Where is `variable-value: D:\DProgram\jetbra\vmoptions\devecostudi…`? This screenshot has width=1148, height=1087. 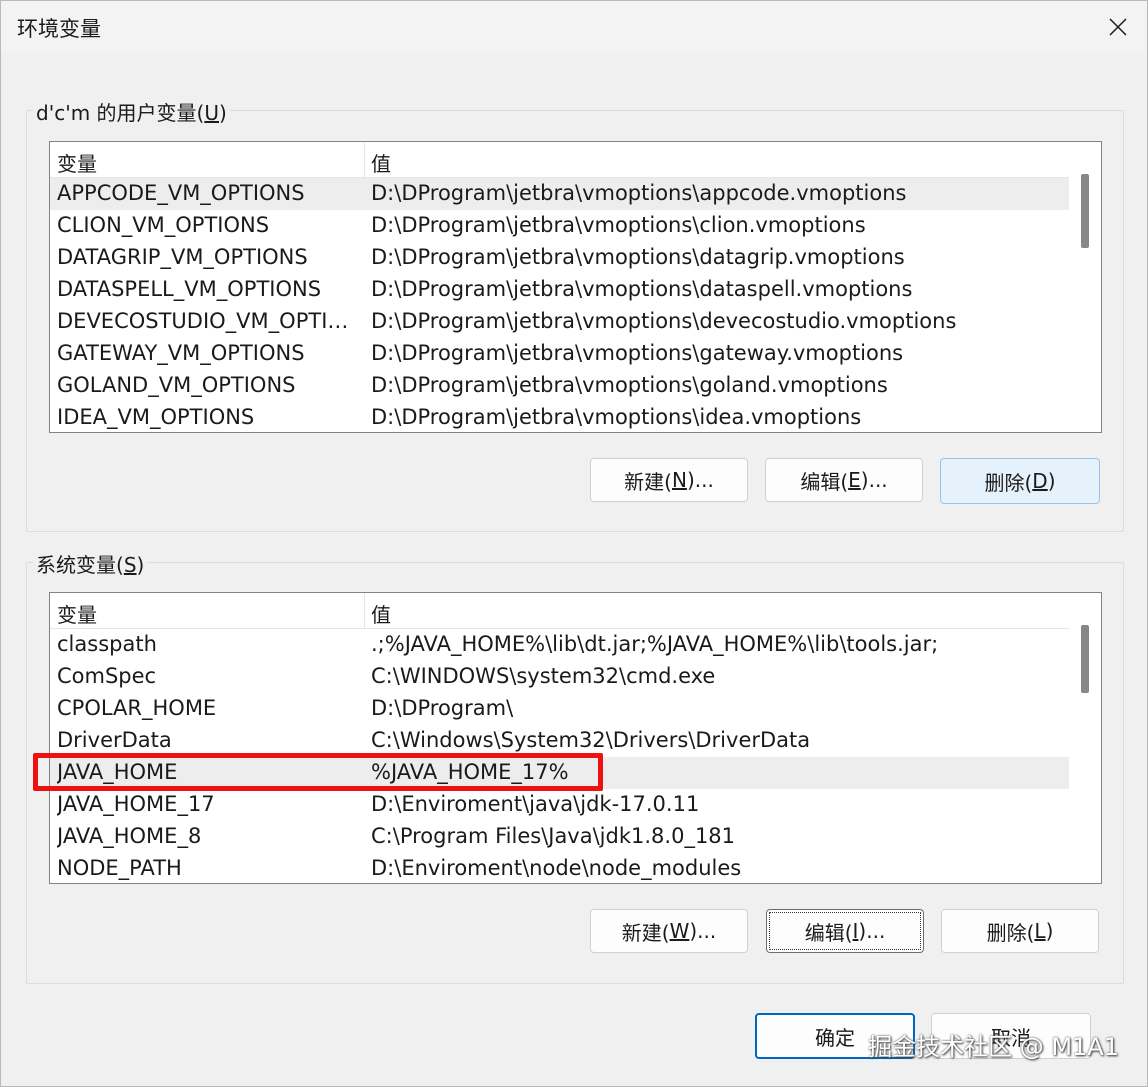 variable-value: D:\DProgram\jetbra\vmoptions\devecostudi… is located at coordinates (664, 321).